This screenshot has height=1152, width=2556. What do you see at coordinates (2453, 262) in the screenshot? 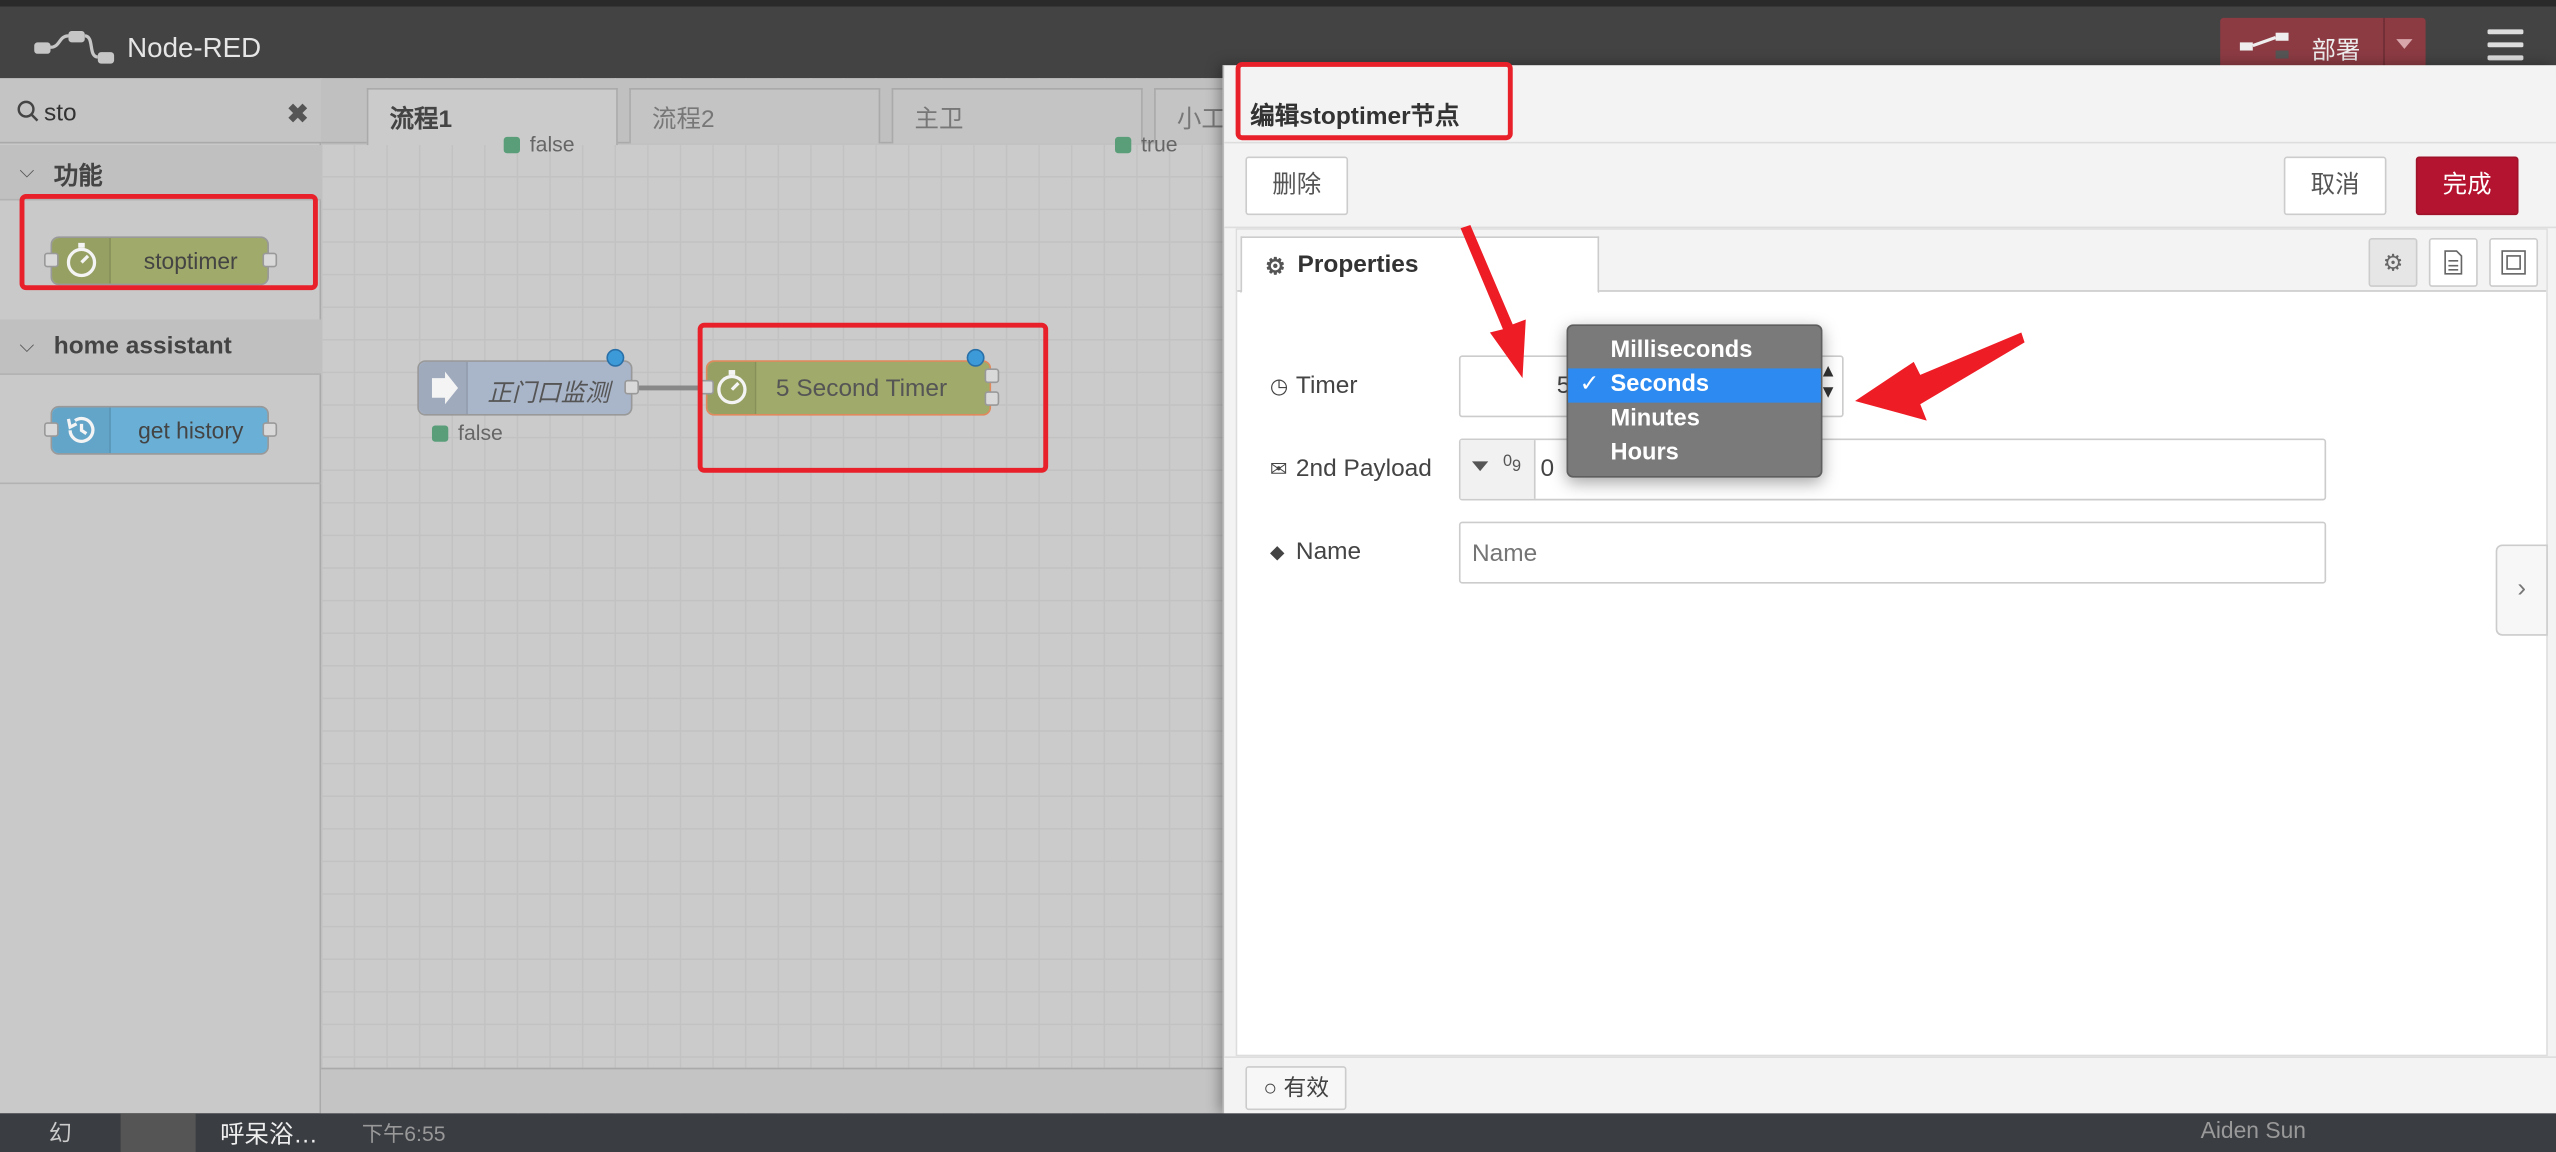
I see `description-document-icon` at bounding box center [2453, 262].